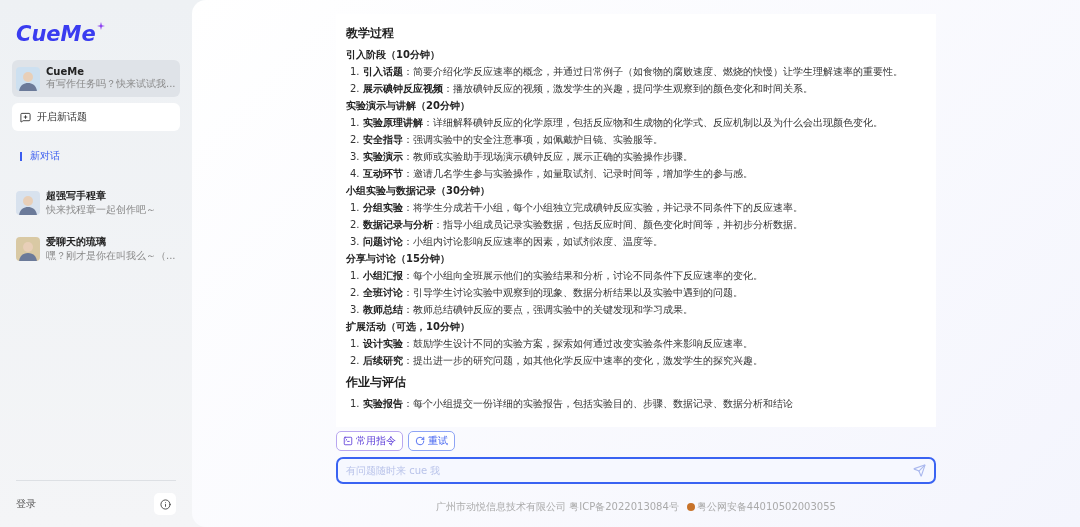 Image resolution: width=1080 pixels, height=527 pixels. Describe the element at coordinates (376, 382) in the screenshot. I see `section-heading: 作业与评估` at that location.